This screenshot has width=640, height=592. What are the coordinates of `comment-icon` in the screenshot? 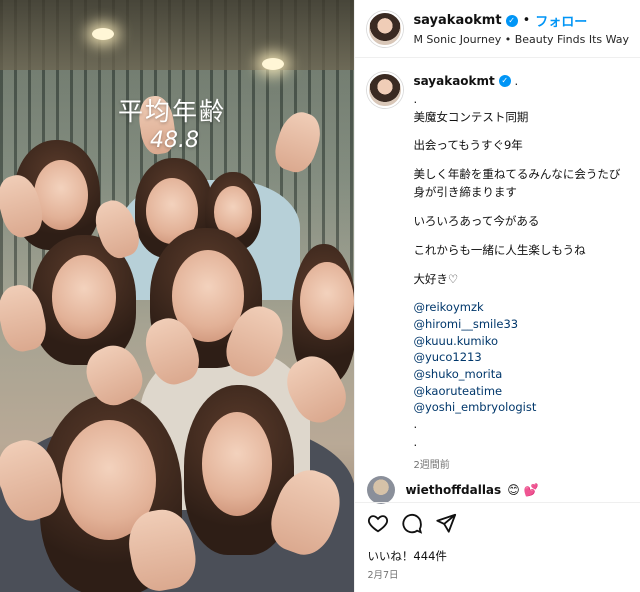 It's located at (412, 523).